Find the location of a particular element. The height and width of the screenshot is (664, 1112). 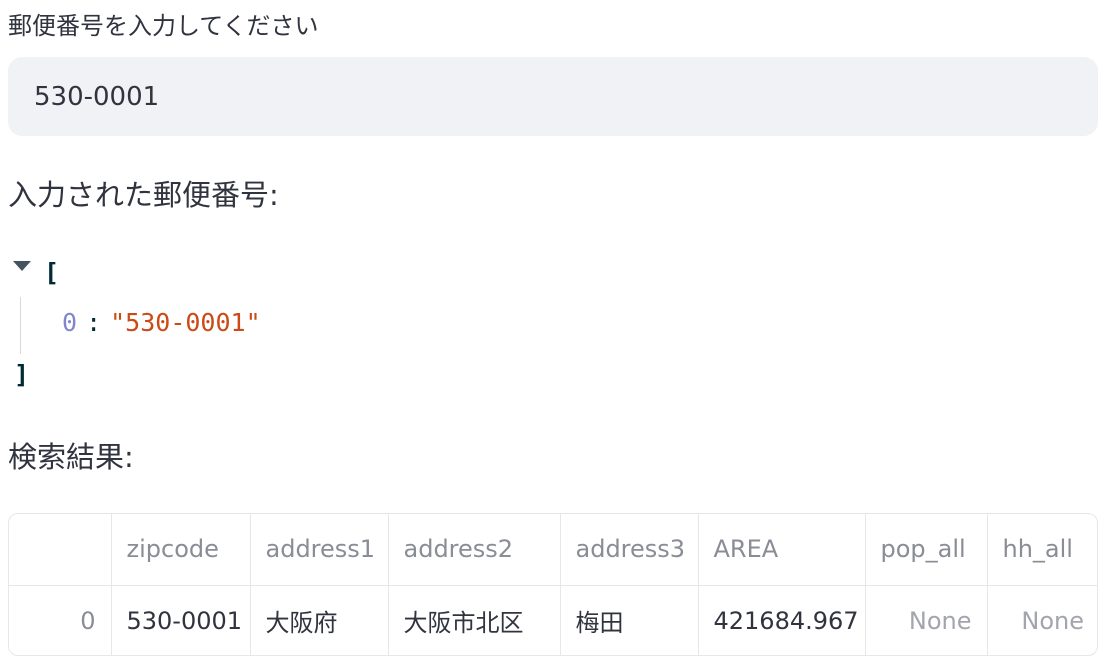

json-viewer: [ 0: "530-0001" ] is located at coordinates (310, 322).